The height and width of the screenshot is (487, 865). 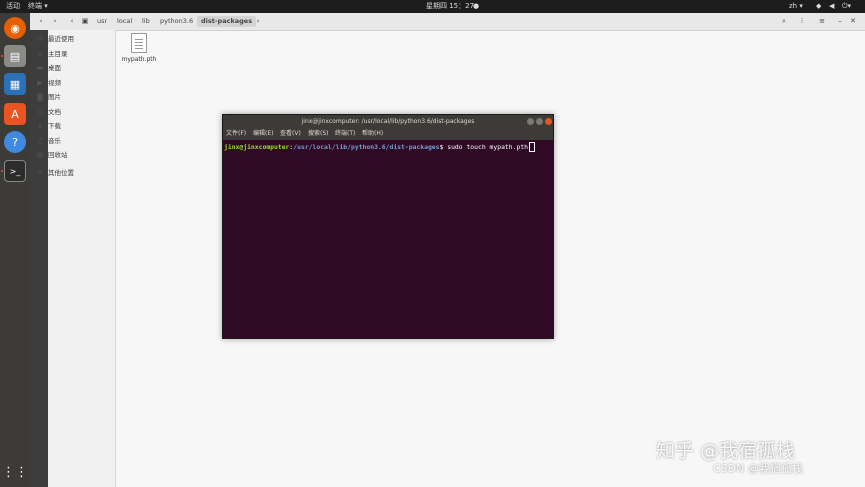 What do you see at coordinates (15, 28) in the screenshot?
I see `firefox-icon: ◉` at bounding box center [15, 28].